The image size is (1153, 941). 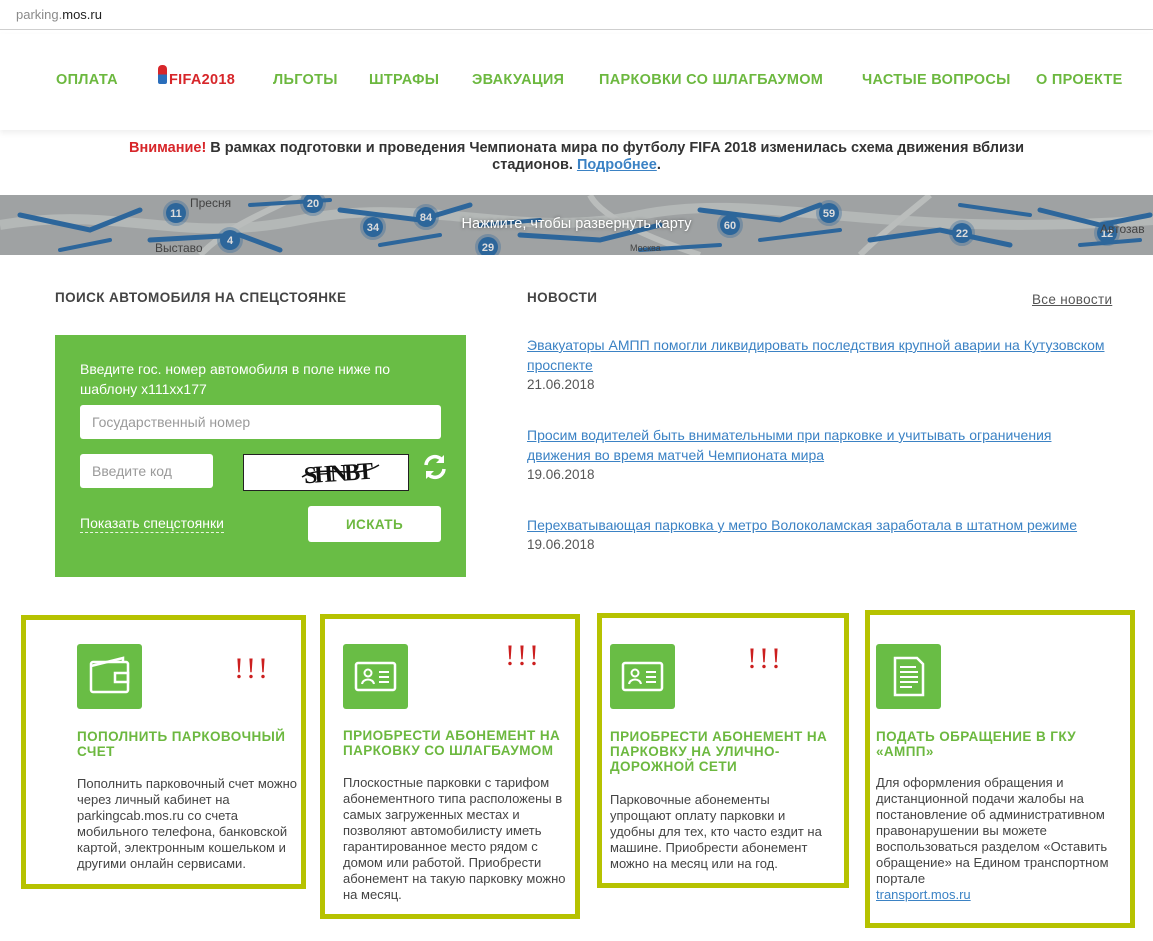 What do you see at coordinates (576, 15) in the screenshot?
I see `browser-address-bar: parking.mos.ru` at bounding box center [576, 15].